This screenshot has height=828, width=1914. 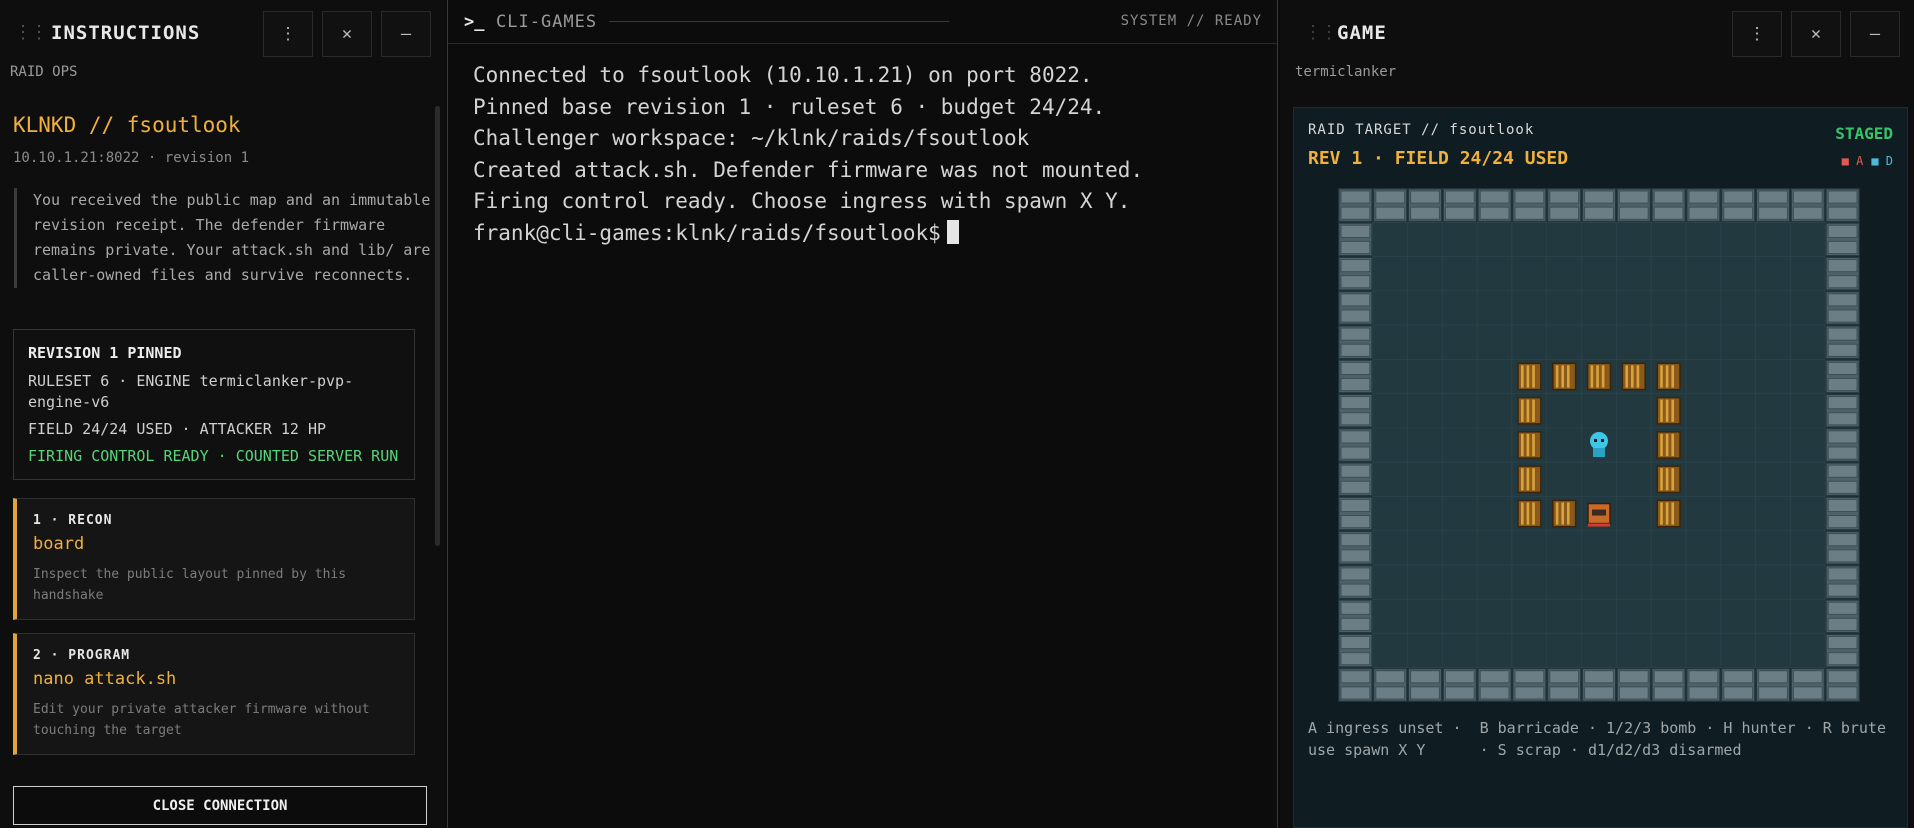 I want to click on defender-icon, so click(x=1599, y=441).